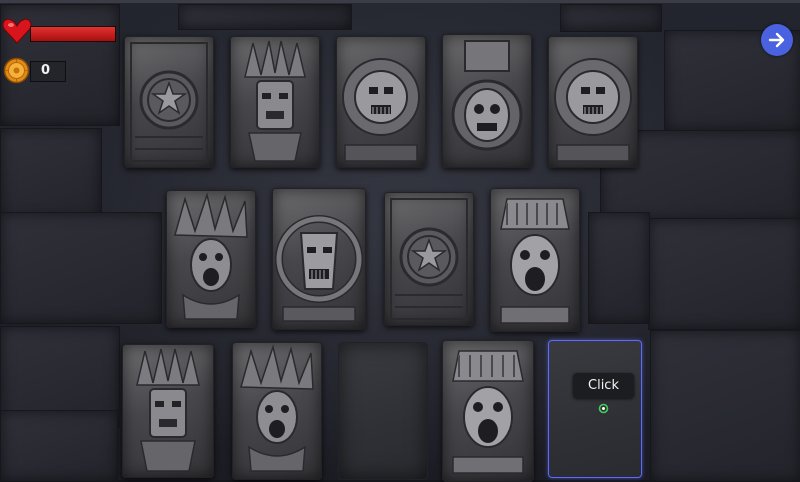 This screenshot has height=482, width=800. I want to click on coin-counter: 0, so click(48, 71).